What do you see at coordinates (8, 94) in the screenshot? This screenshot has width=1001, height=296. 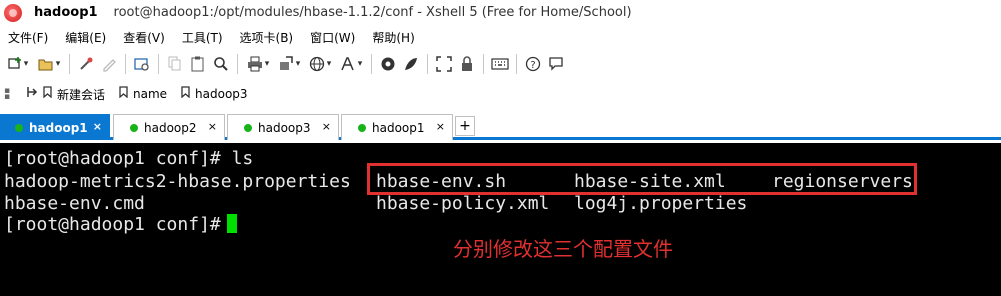 I see `links-bar-grip-icon: ▪ ▪` at bounding box center [8, 94].